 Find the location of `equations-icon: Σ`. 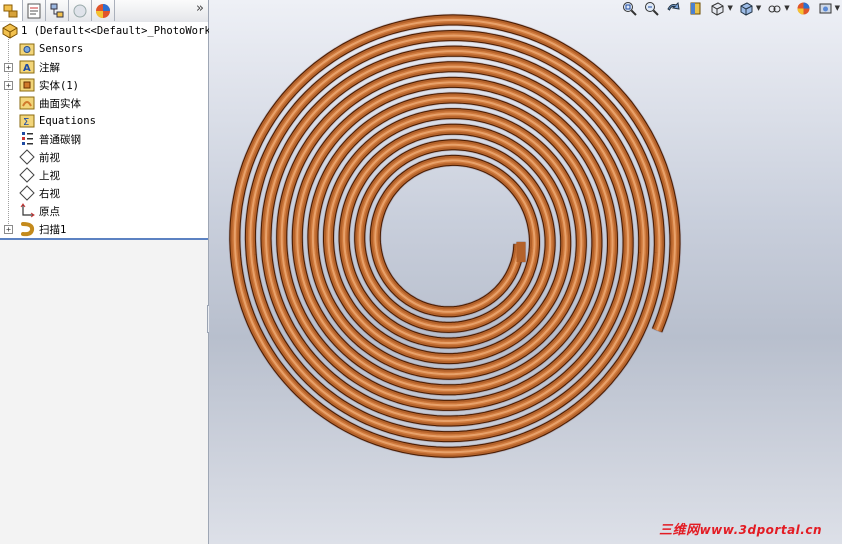

equations-icon: Σ is located at coordinates (27, 121).